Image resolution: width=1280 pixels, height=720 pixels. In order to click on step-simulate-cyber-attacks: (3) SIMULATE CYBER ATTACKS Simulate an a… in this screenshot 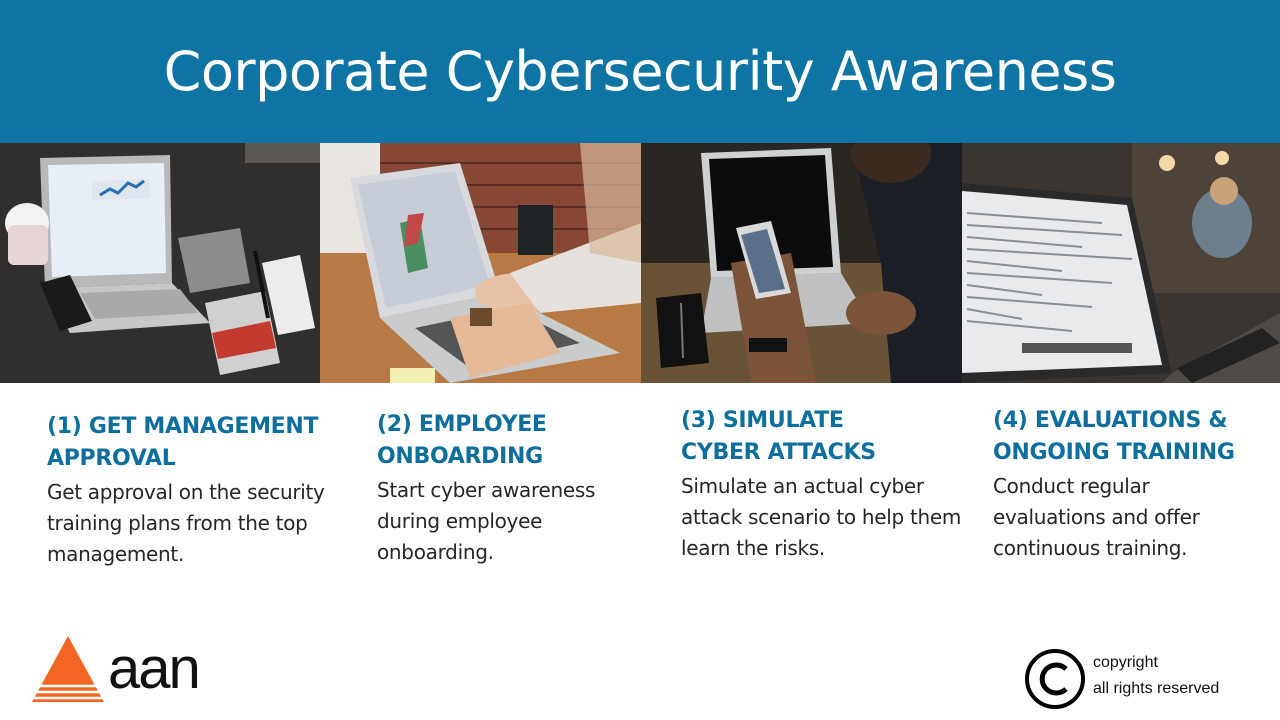, I will do `click(828, 484)`.